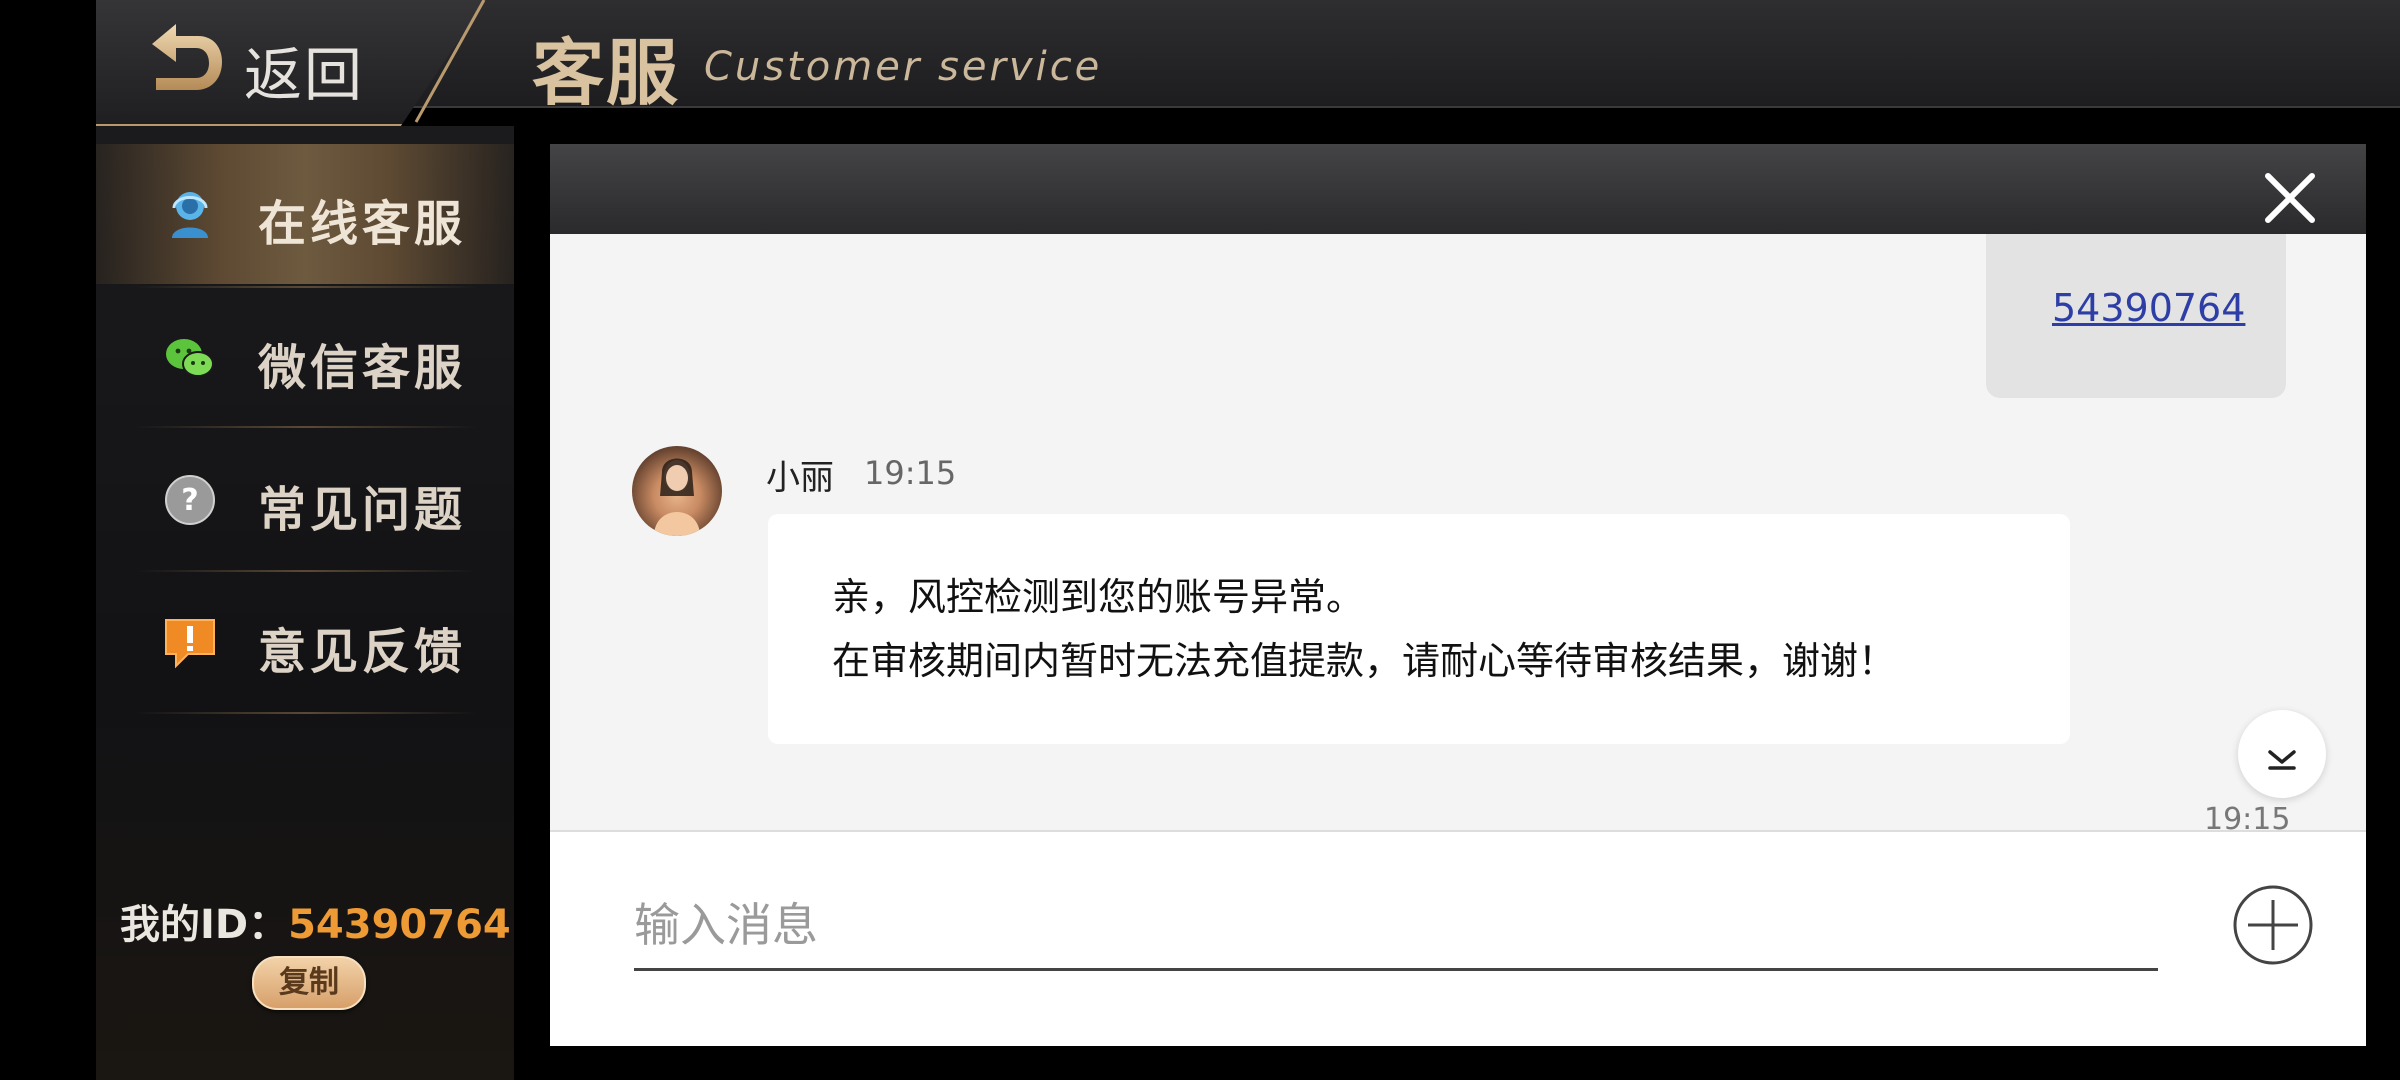 The image size is (2400, 1080). I want to click on my-id: 我的ID：54390764, so click(315, 921).